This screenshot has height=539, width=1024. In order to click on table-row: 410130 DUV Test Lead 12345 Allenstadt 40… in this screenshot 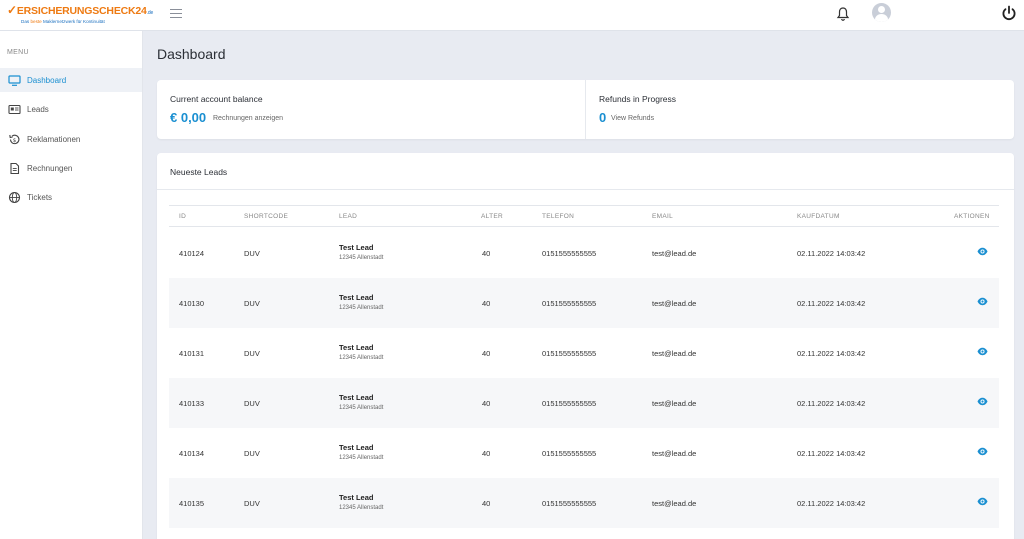, I will do `click(584, 303)`.